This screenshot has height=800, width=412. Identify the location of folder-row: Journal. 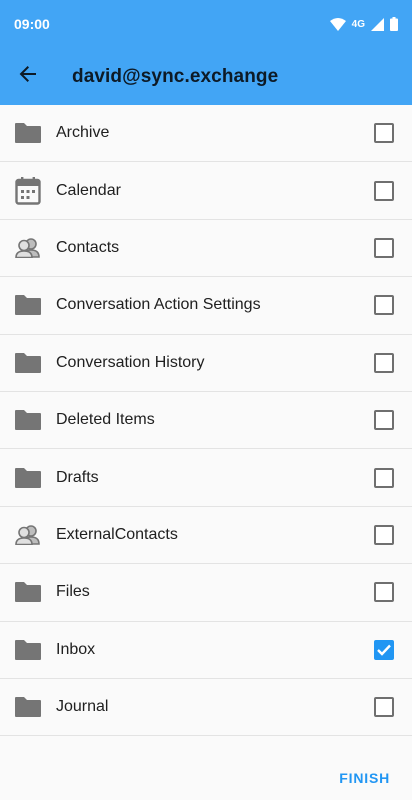
(206, 707).